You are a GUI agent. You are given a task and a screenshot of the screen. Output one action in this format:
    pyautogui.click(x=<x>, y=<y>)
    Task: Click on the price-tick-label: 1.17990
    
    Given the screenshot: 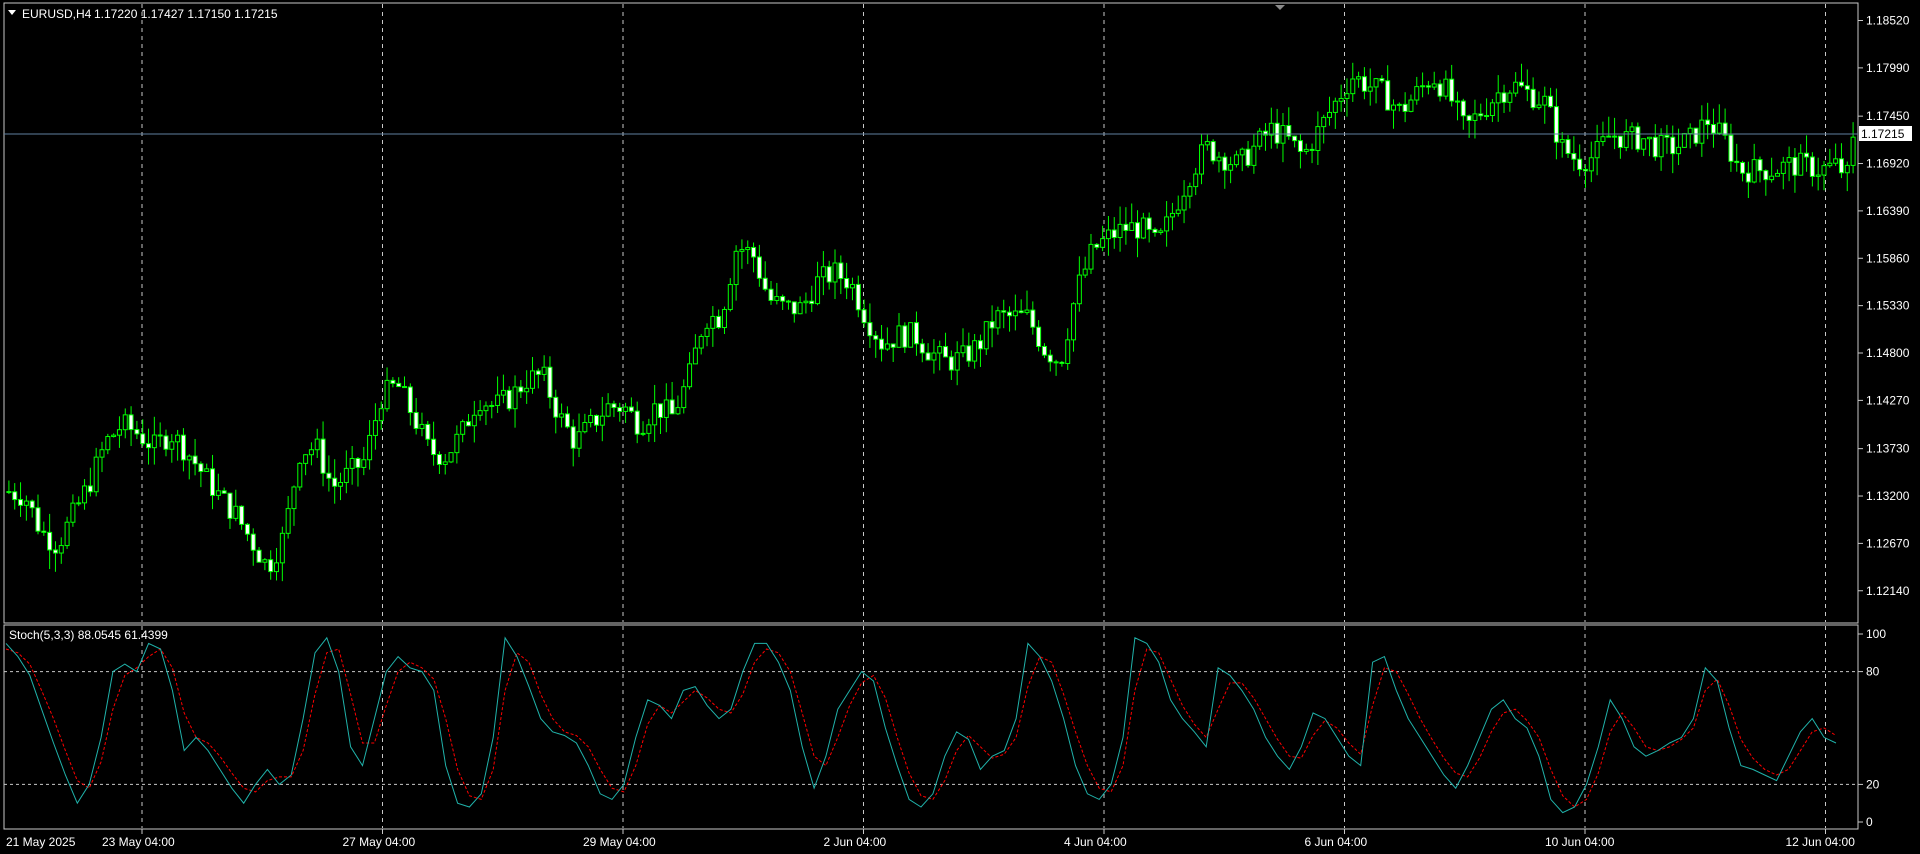 What is the action you would take?
    pyautogui.click(x=1888, y=68)
    